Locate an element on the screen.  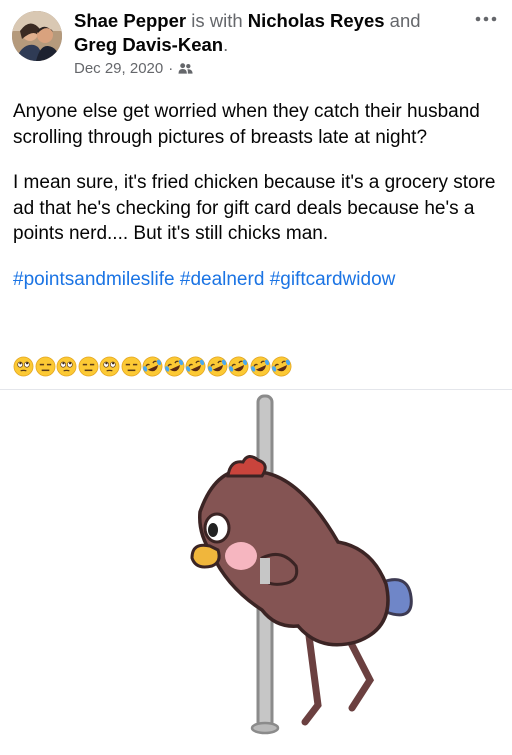
hashtag-link: #dealnerd is located at coordinates (222, 279).